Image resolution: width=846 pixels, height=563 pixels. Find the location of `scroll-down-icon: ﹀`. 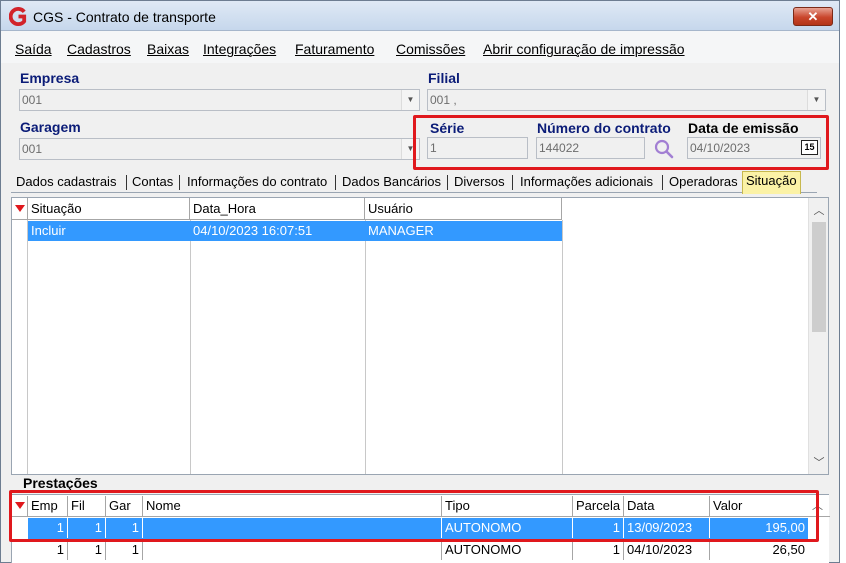

scroll-down-icon: ﹀ is located at coordinates (819, 462).